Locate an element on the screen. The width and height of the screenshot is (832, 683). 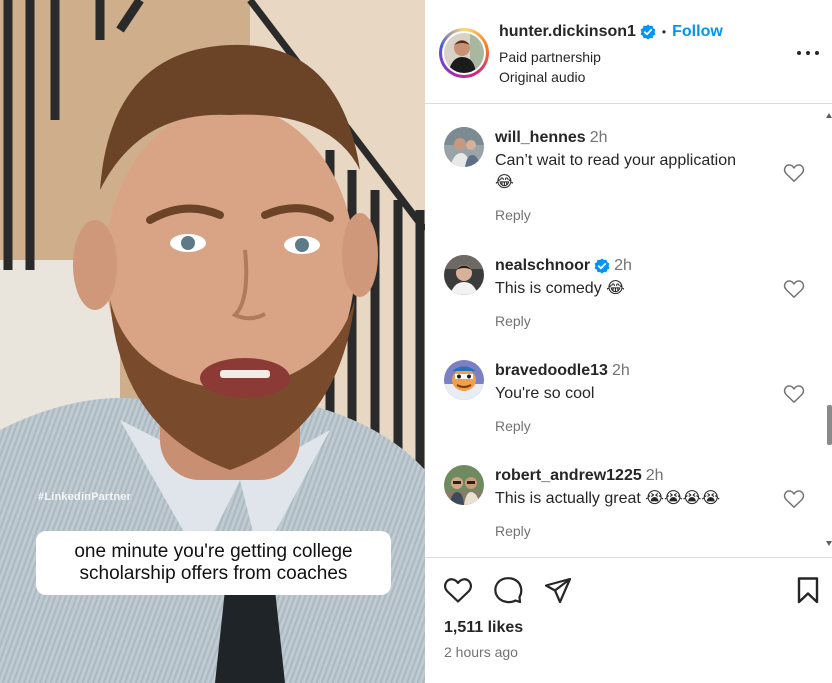
comment-icon is located at coordinates (508, 590).